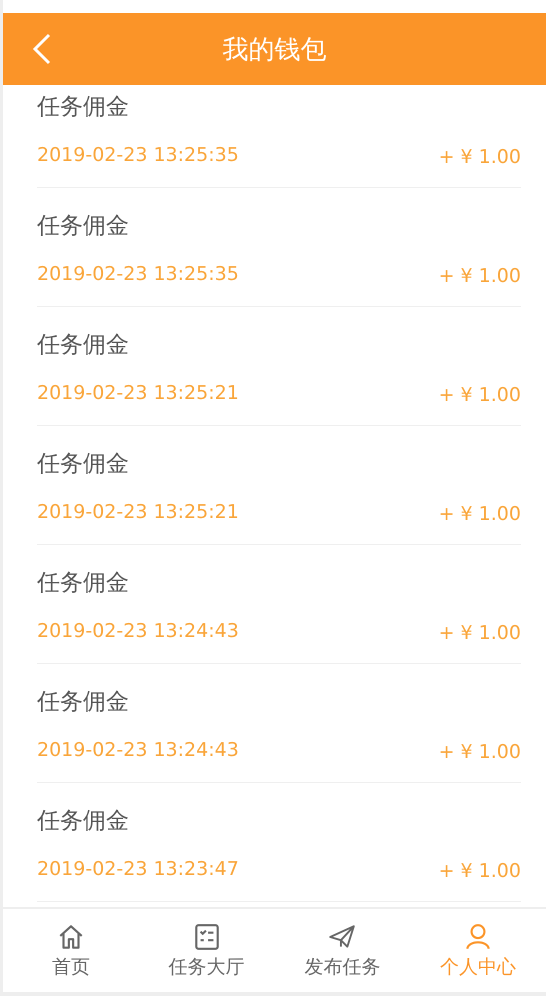 Image resolution: width=546 pixels, height=996 pixels. I want to click on record-time: 2019-02-23 13:23:47, so click(138, 869).